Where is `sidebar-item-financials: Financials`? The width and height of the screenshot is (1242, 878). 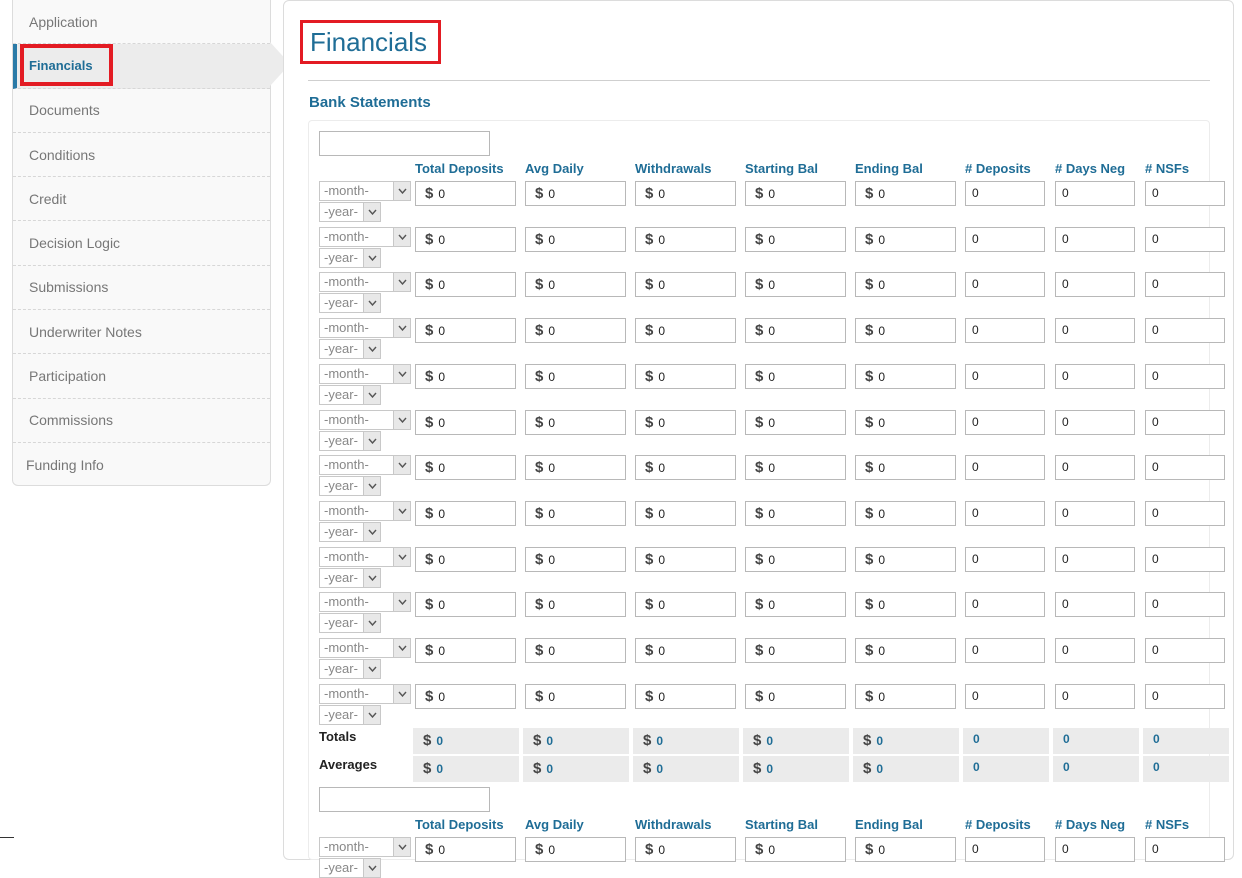
sidebar-item-financials: Financials is located at coordinates (141, 66).